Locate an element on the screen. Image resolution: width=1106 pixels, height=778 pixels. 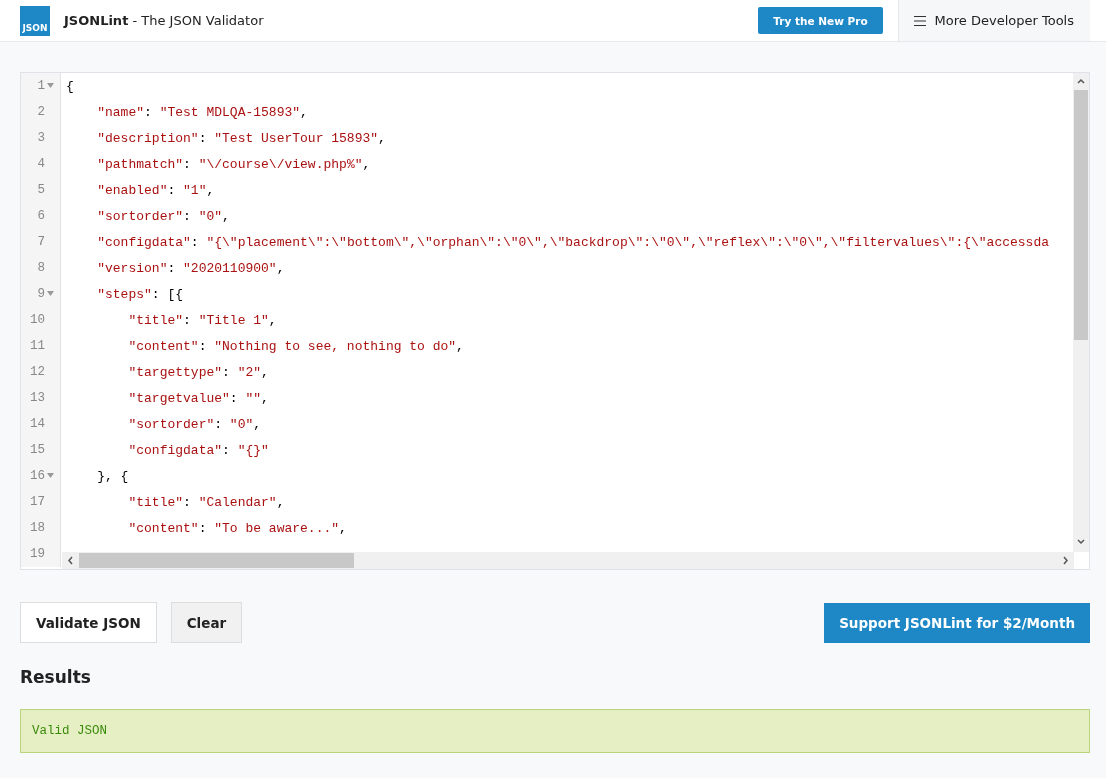
code-line: }, { is located at coordinates (112, 476).